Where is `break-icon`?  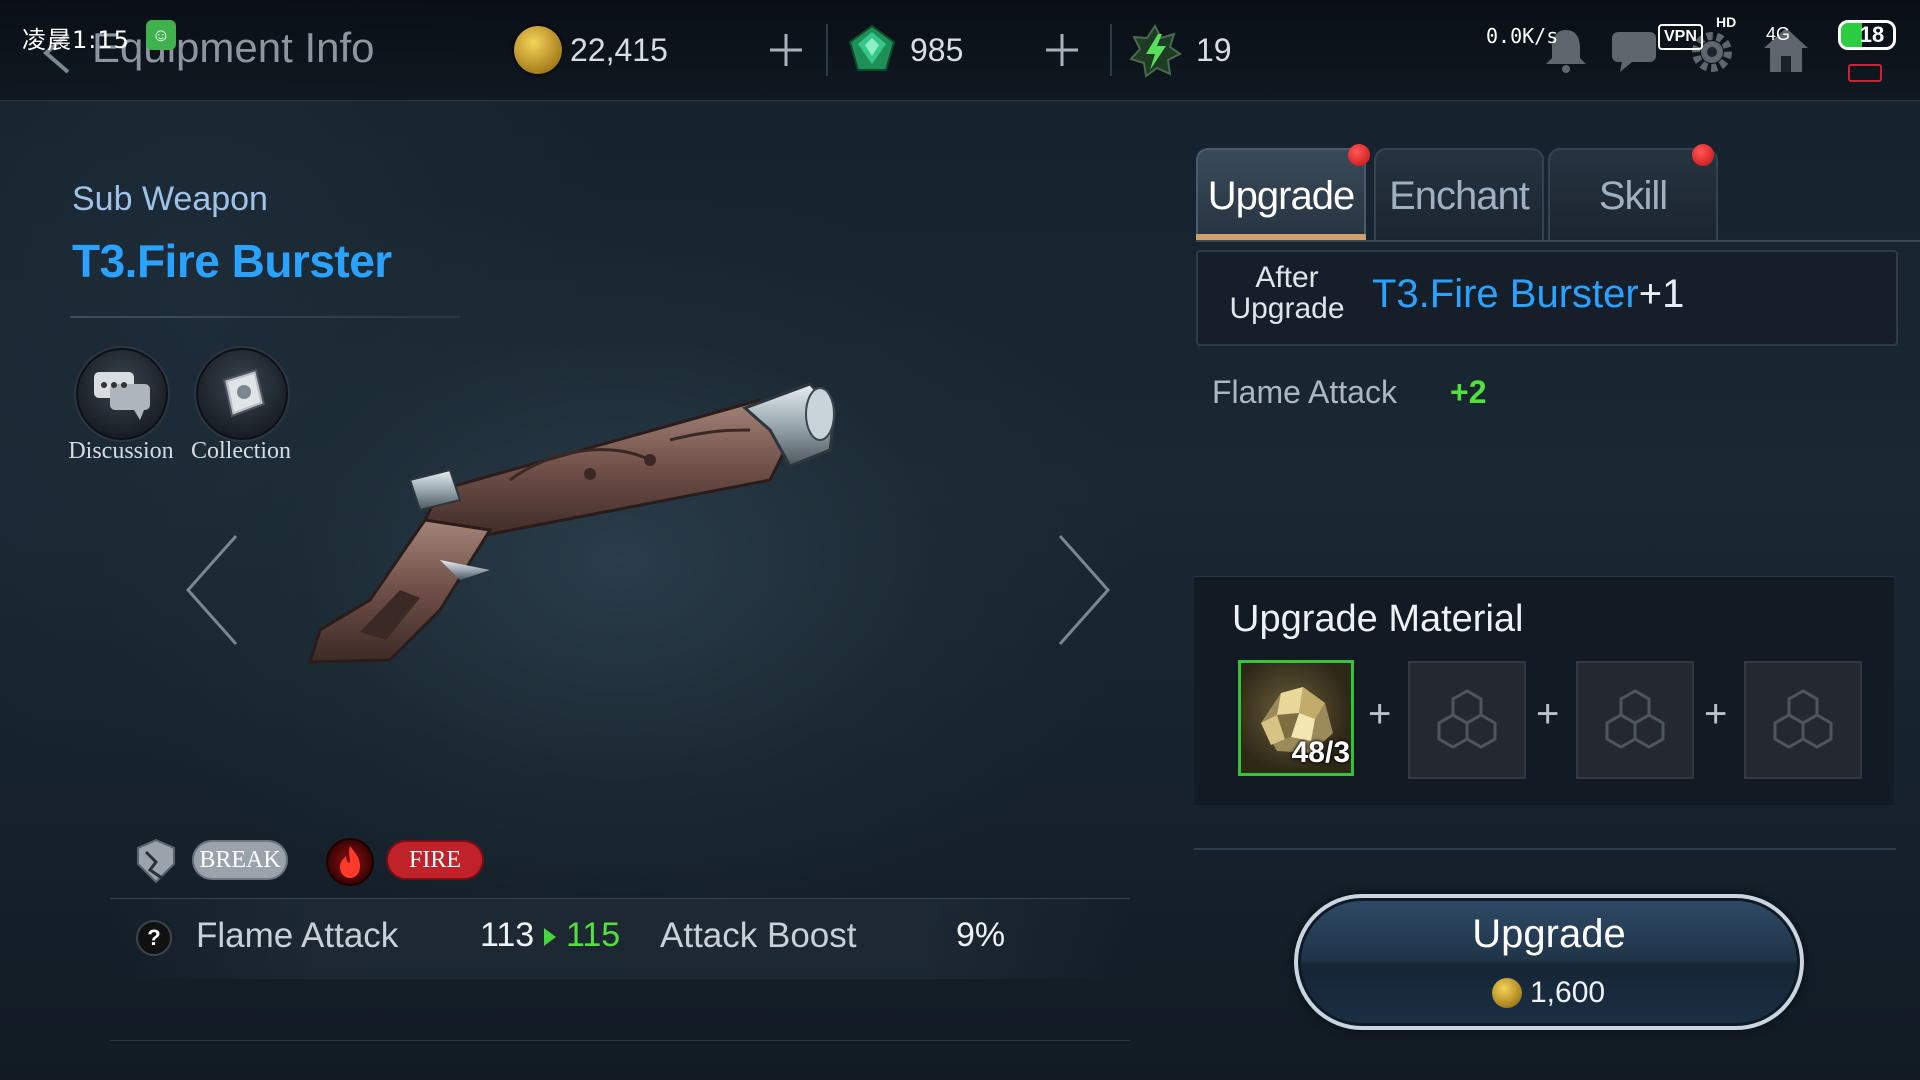
break-icon is located at coordinates (156, 861).